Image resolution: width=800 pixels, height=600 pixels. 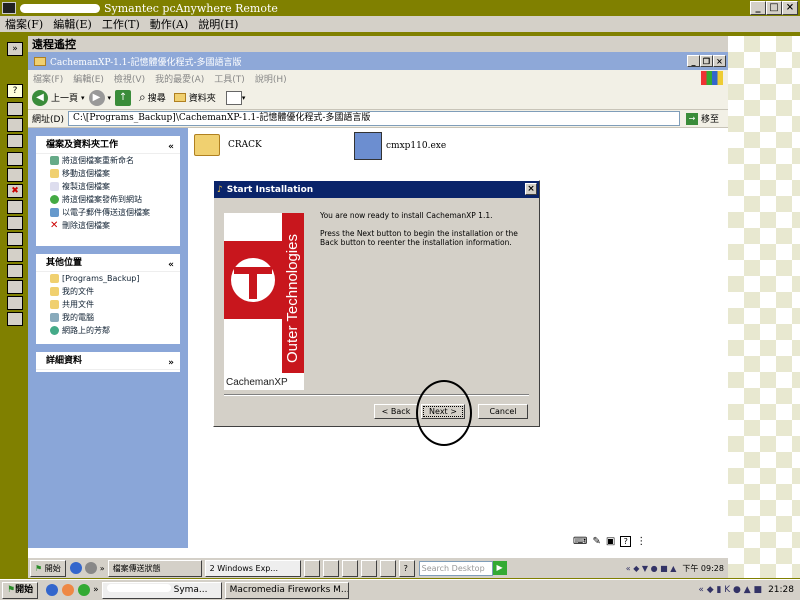 I want to click on monitor-icon, so click(x=15, y=207).